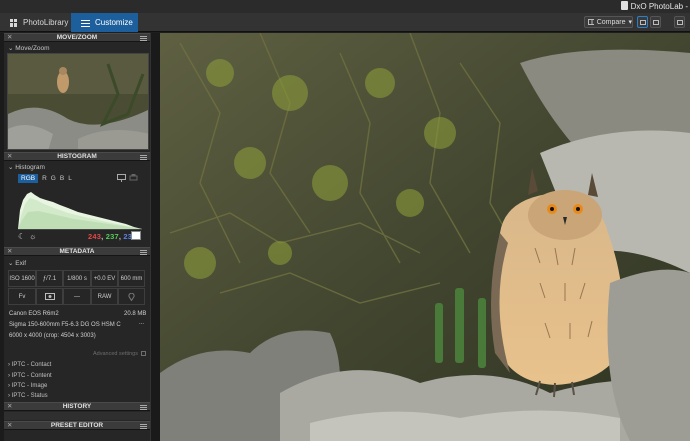  I want to click on gps-cell, so click(131, 296).